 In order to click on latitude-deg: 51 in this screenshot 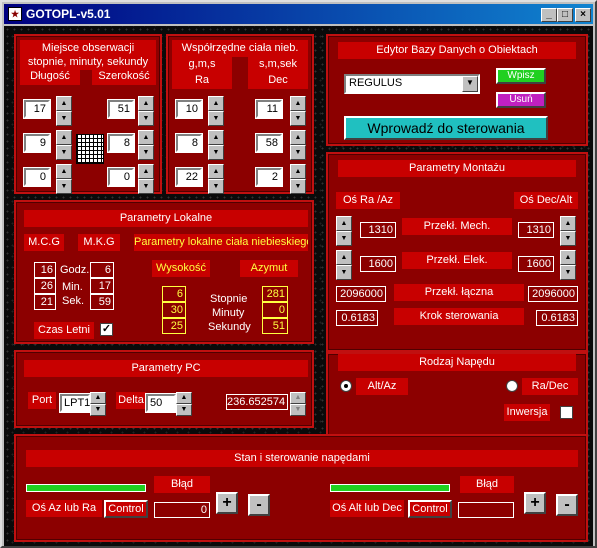, I will do `click(121, 109)`.